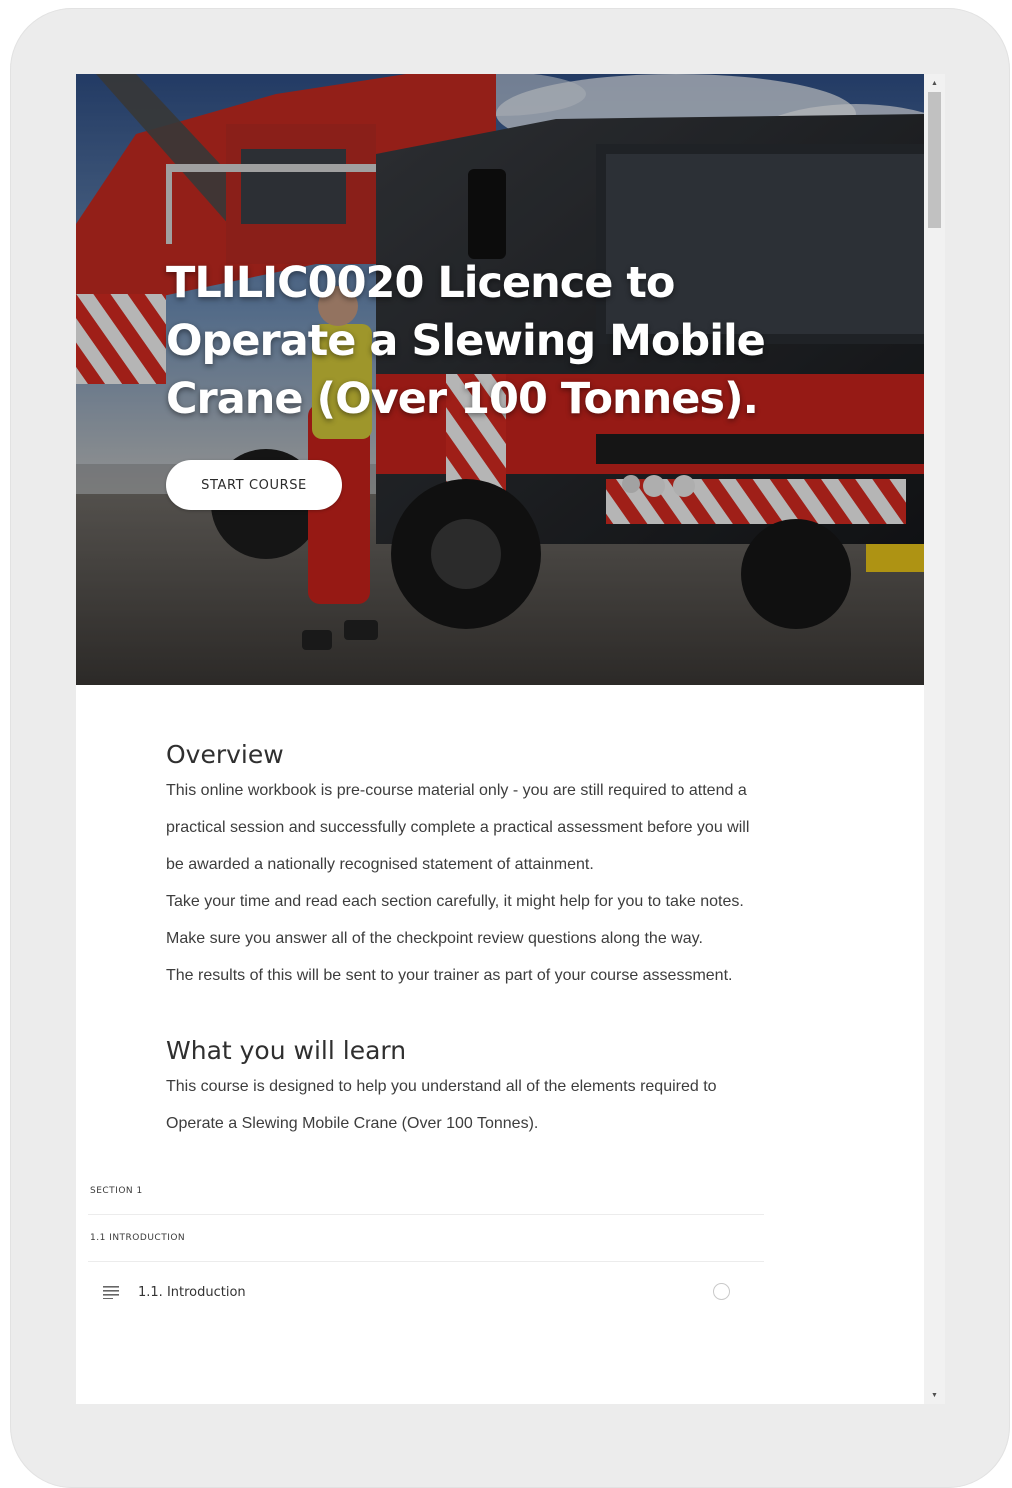 Image resolution: width=1012 pixels, height=1488 pixels. I want to click on subsection-label: 1.1 INTRODUCTION, so click(138, 1238).